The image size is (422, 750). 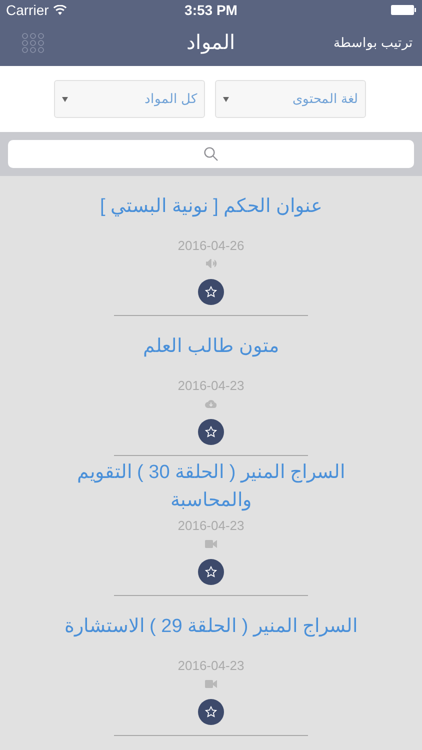 I want to click on item-title: السراج المنير ( الحلقة 30 ) التقويم والمحاسبة, so click(x=211, y=486).